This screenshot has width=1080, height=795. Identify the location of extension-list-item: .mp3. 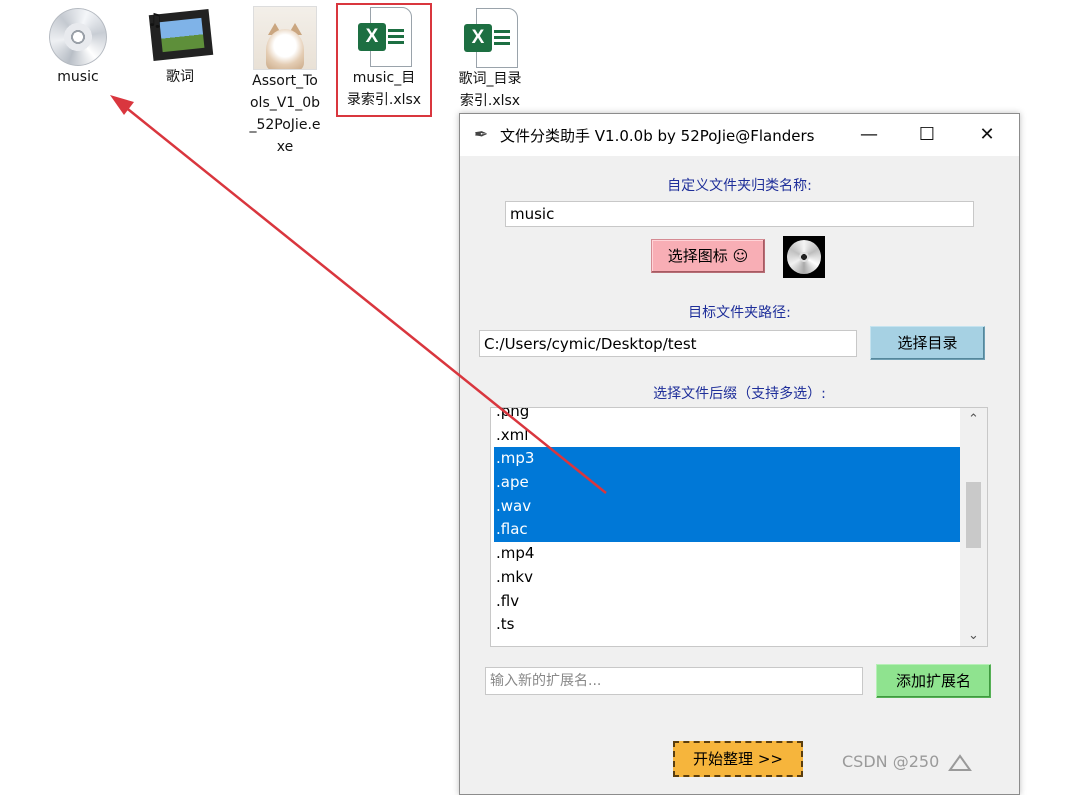
(727, 459).